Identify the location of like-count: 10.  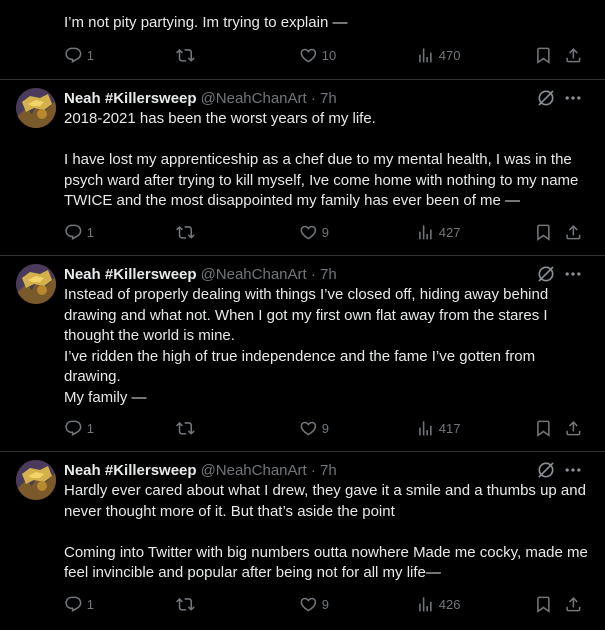
(329, 55).